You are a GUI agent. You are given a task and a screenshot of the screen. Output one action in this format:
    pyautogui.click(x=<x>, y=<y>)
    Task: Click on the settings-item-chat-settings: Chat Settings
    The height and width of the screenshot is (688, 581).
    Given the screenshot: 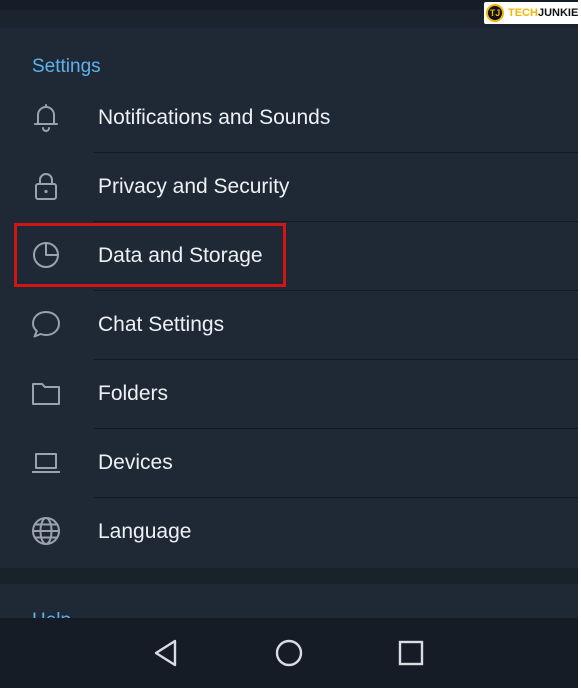 What is the action you would take?
    pyautogui.click(x=289, y=324)
    